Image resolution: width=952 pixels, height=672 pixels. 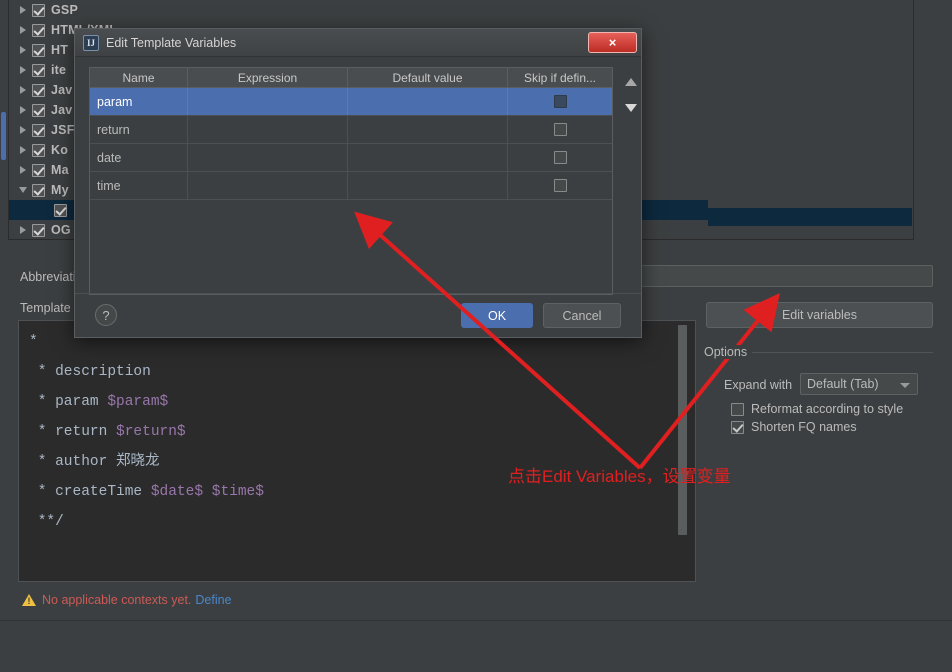 What do you see at coordinates (3, 136) in the screenshot?
I see `scrollbar-thumb` at bounding box center [3, 136].